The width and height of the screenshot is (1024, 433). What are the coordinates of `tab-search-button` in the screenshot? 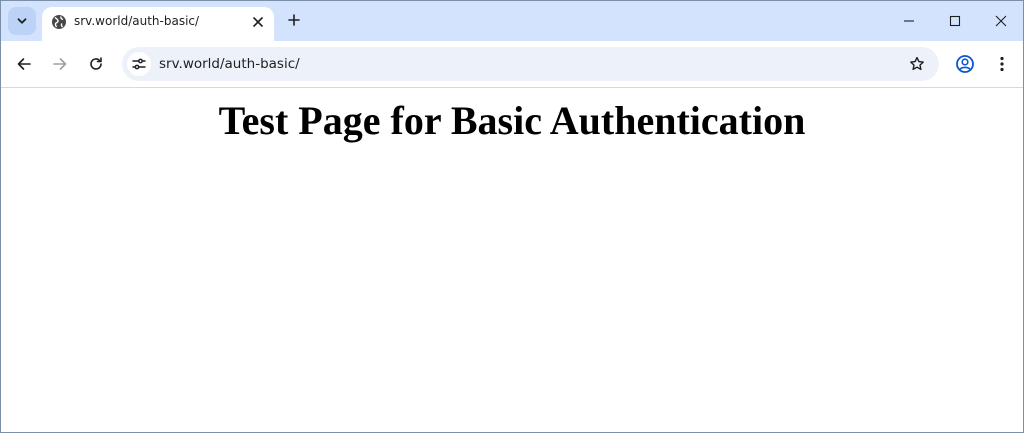 It's located at (22, 21).